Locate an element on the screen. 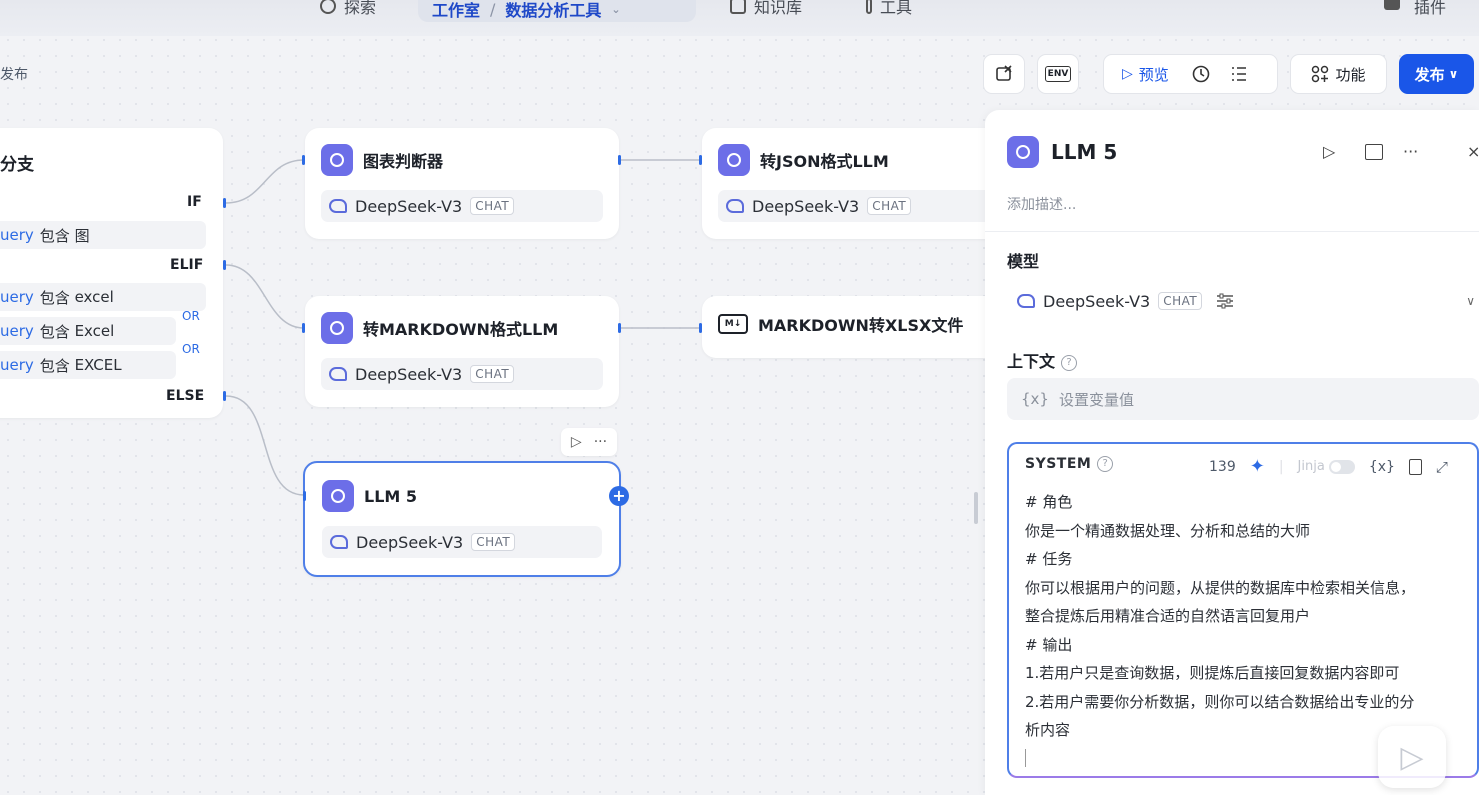  node-title: MARKDOWN转XLSX文件 is located at coordinates (861, 325).